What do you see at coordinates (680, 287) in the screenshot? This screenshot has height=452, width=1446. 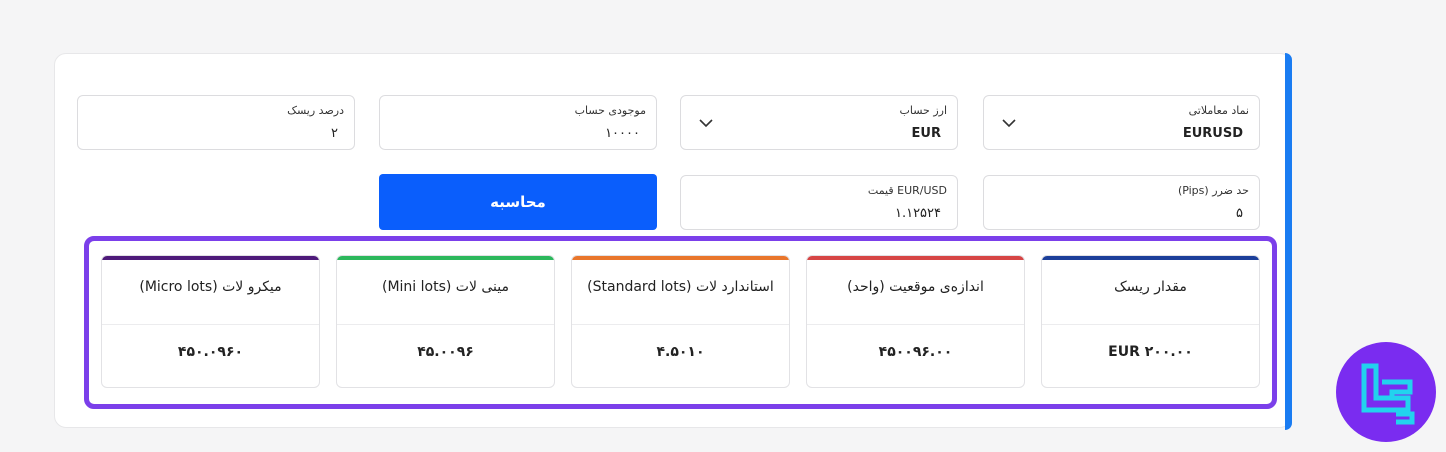 I see `result-title: استاندارد لات (Standard lots)` at bounding box center [680, 287].